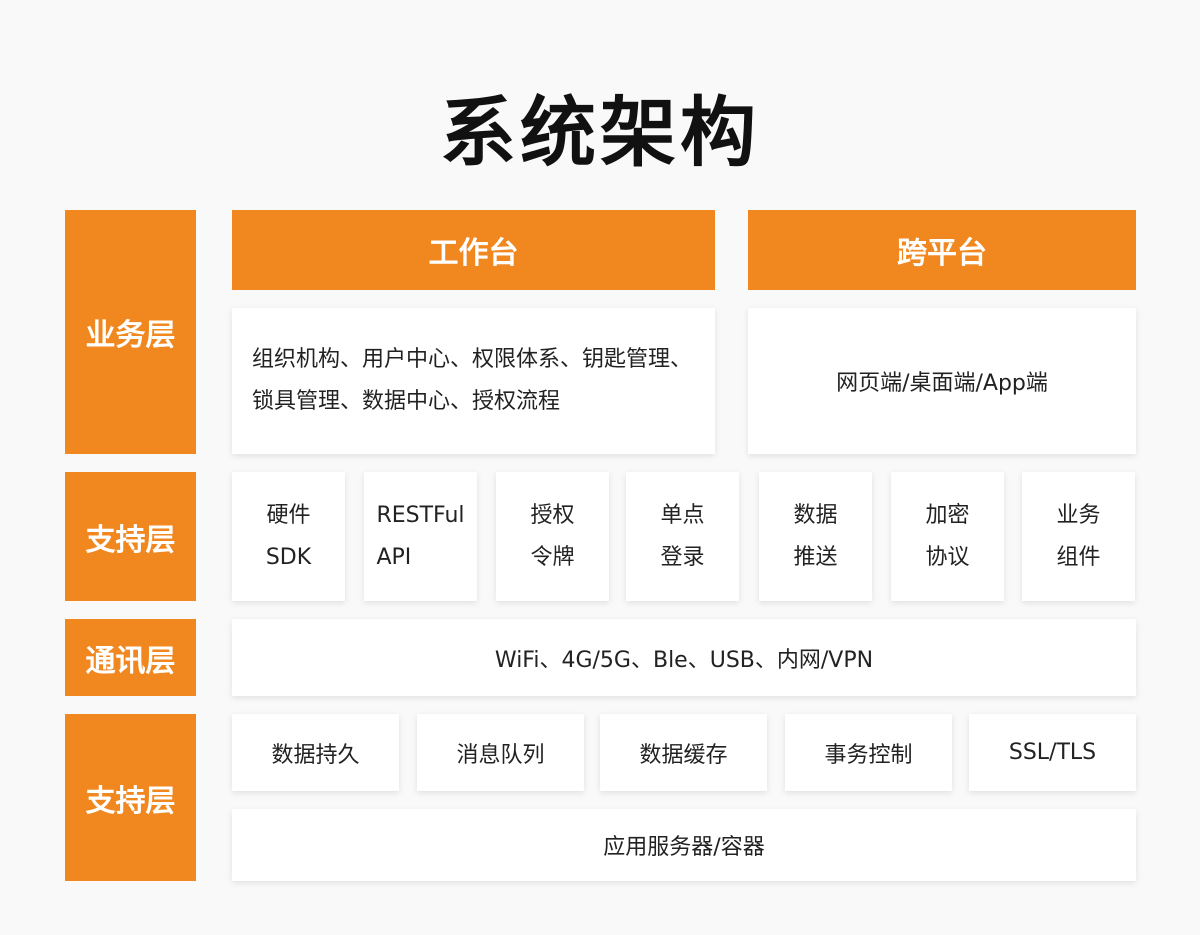 This screenshot has width=1200, height=935. Describe the element at coordinates (473, 381) in the screenshot. I see `workbench-card: 组织机构、用户中心、权限体系、钥匙管理、 锁具管理、数据中心、授权流程` at that location.